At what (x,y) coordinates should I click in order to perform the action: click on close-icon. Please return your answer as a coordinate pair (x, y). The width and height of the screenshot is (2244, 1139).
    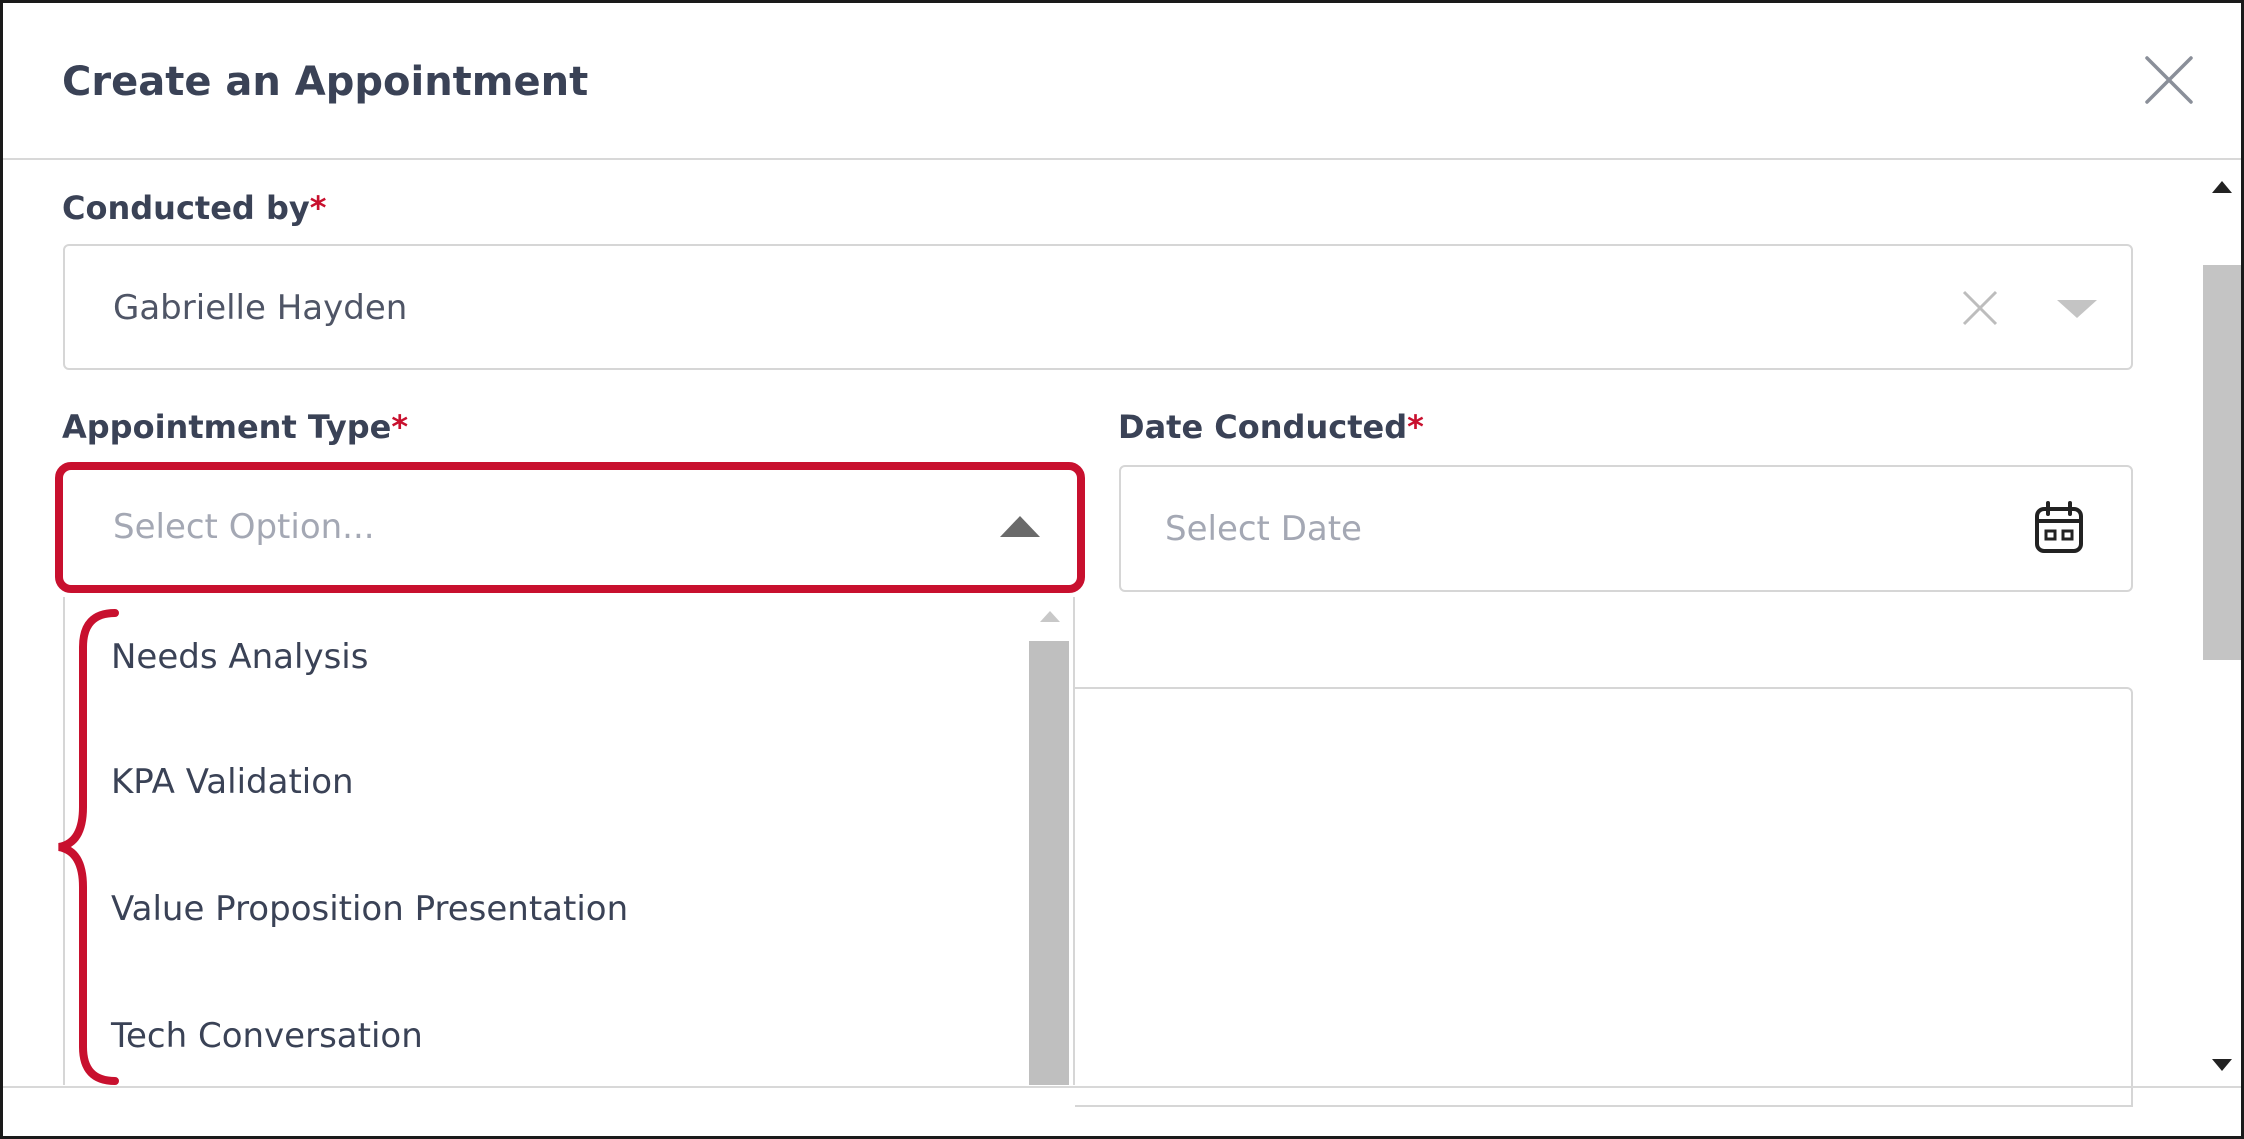
    Looking at the image, I should click on (2169, 80).